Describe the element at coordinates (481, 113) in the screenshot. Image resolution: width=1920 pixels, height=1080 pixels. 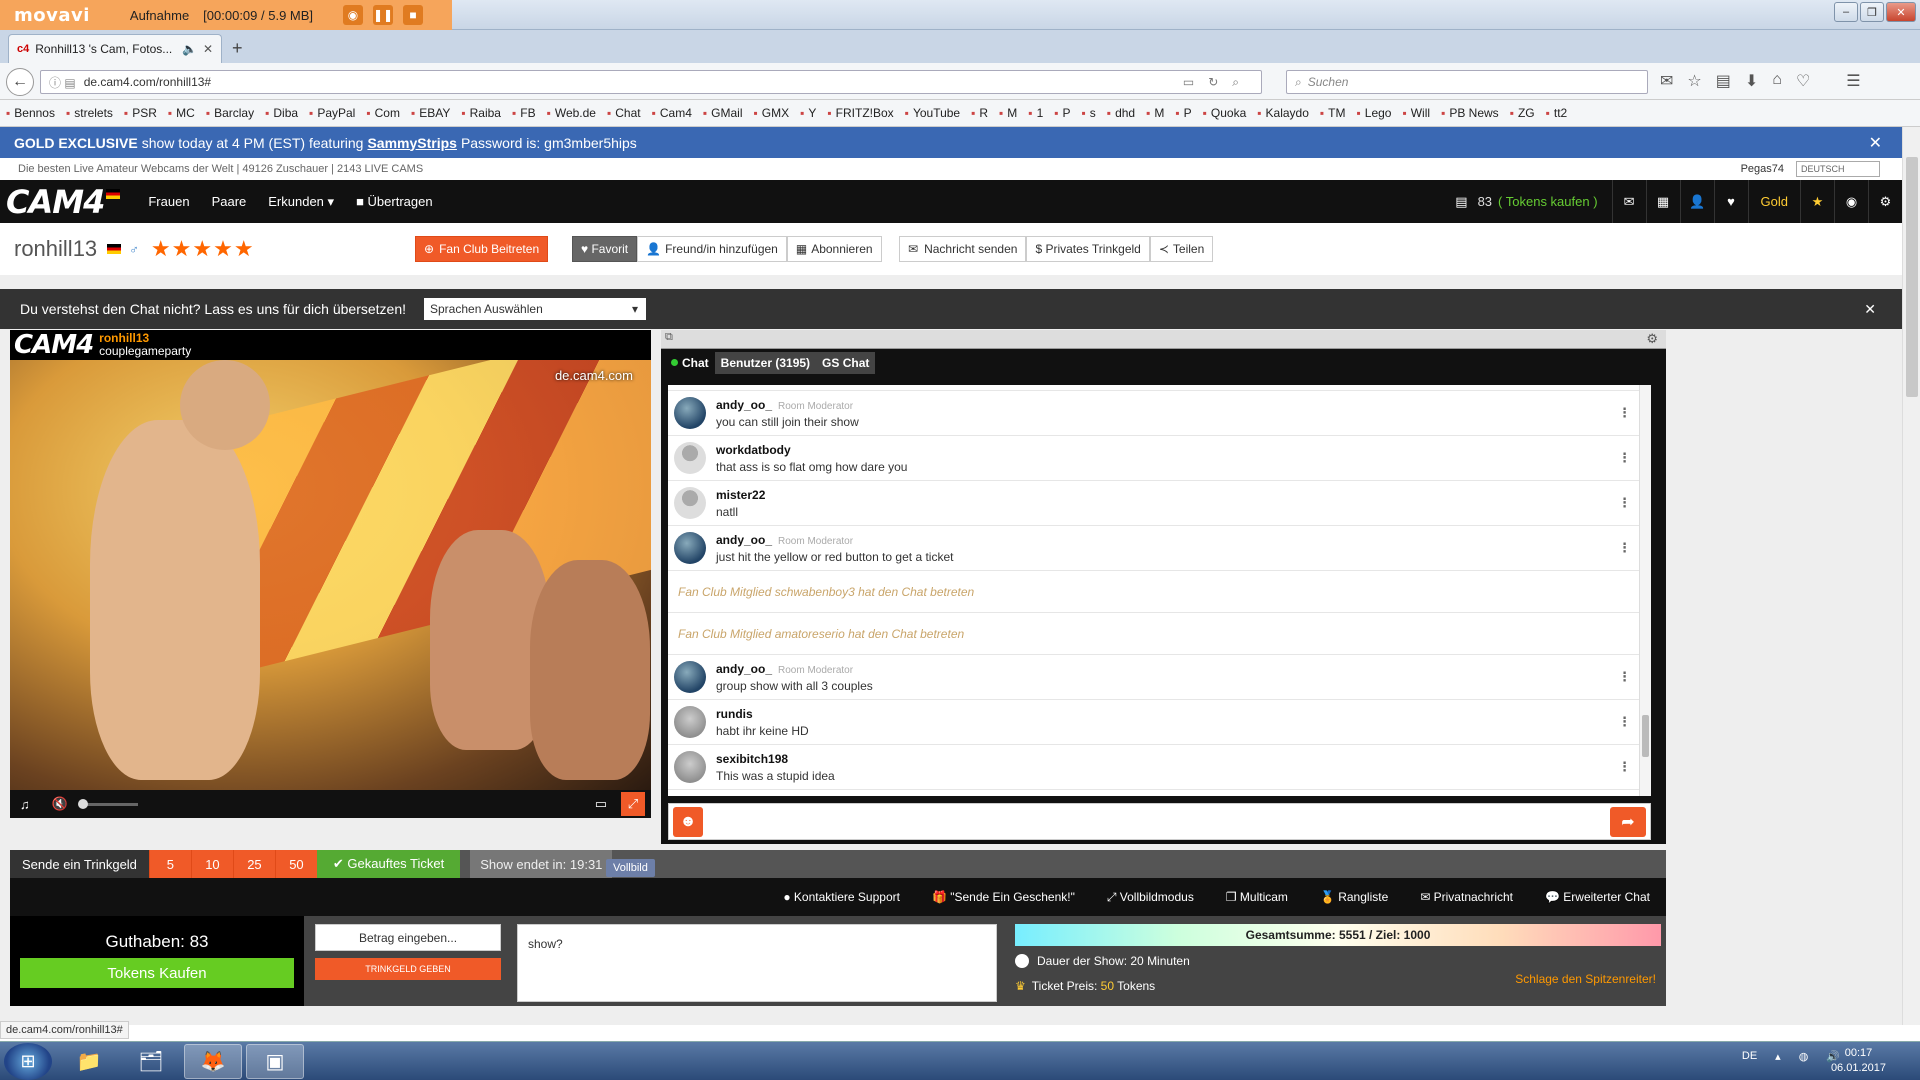
I see `bookmark-item: Raiba` at that location.